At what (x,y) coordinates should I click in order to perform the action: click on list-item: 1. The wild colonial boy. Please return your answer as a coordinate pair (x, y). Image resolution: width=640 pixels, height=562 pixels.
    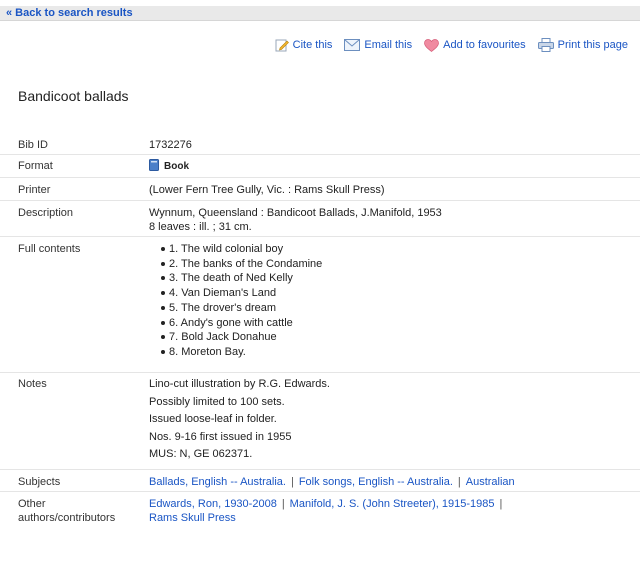
    Looking at the image, I should click on (394, 249).